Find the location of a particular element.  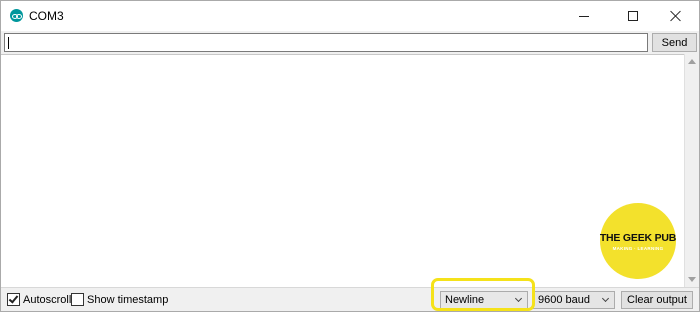

clear-output-button: Clear output is located at coordinates (657, 300).